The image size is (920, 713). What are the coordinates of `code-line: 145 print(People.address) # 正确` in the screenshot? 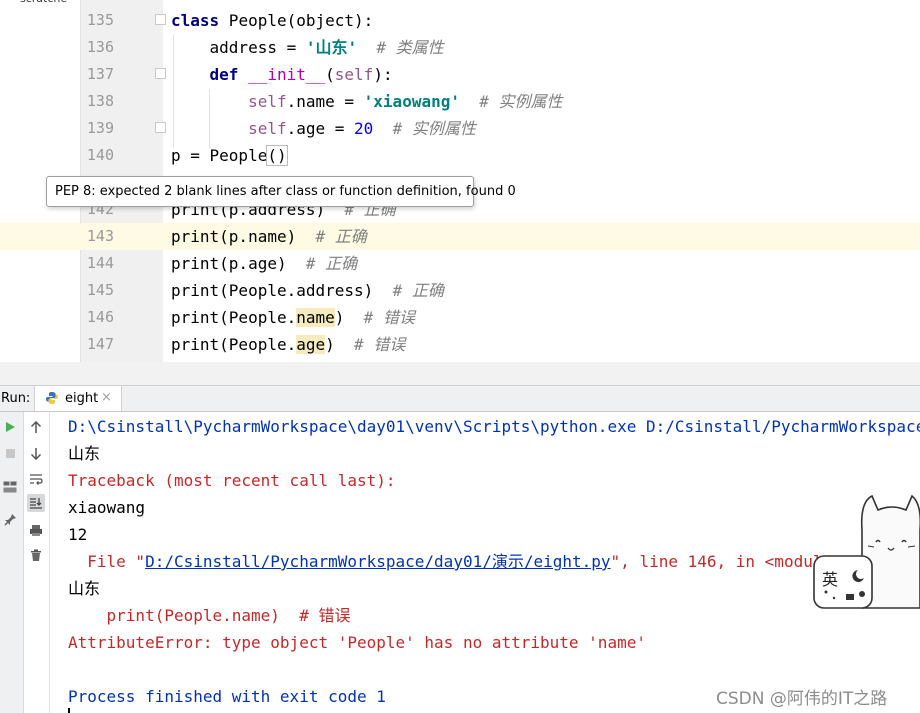 It's located at (460, 290).